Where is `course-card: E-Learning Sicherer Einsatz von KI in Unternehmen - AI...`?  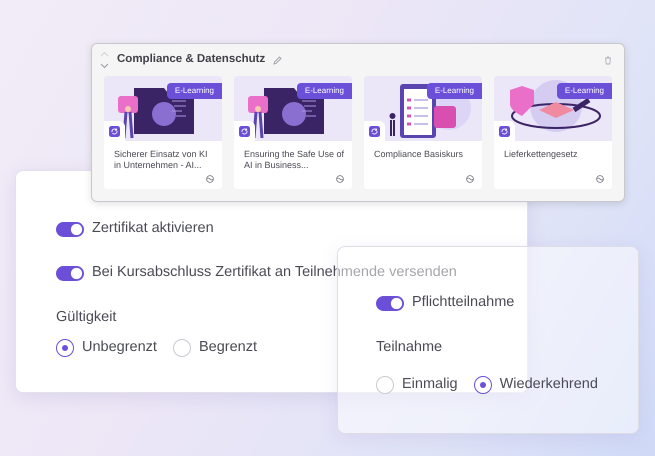
course-card: E-Learning Sicherer Einsatz von KI in Unternehmen - AI... is located at coordinates (163, 132).